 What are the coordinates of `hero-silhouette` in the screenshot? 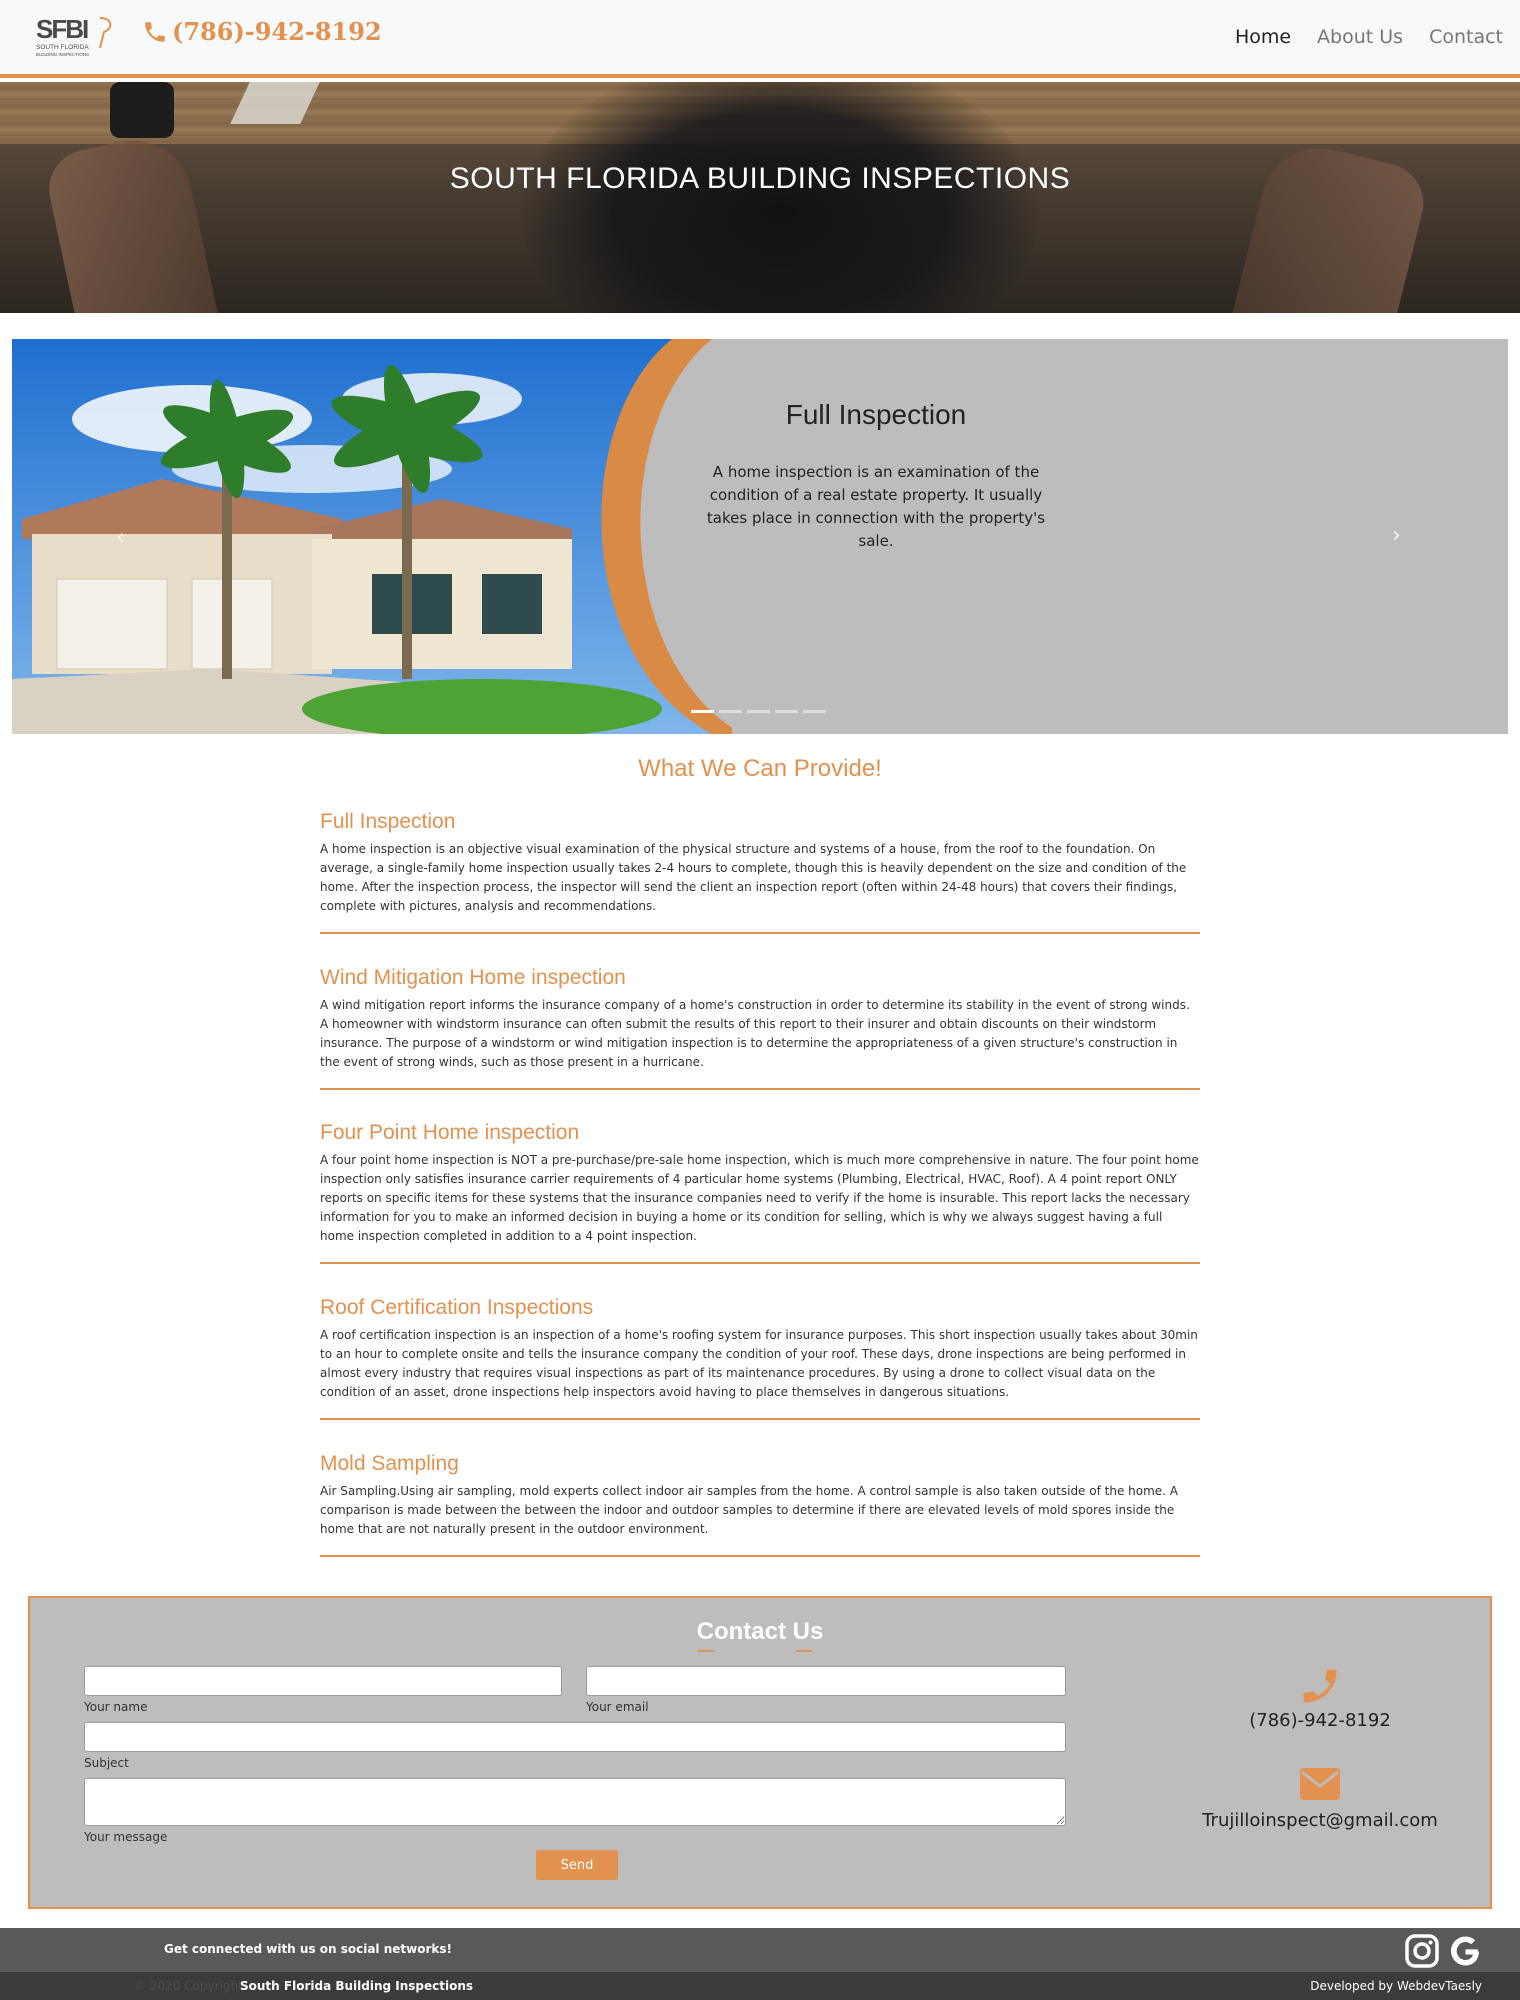 It's located at (780, 197).